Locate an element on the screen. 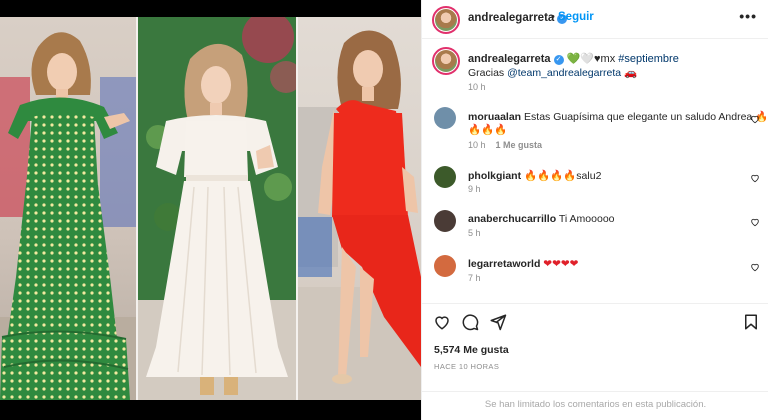 Image resolution: width=768 pixels, height=420 pixels. caption-username: andrealegarreta is located at coordinates (509, 59).